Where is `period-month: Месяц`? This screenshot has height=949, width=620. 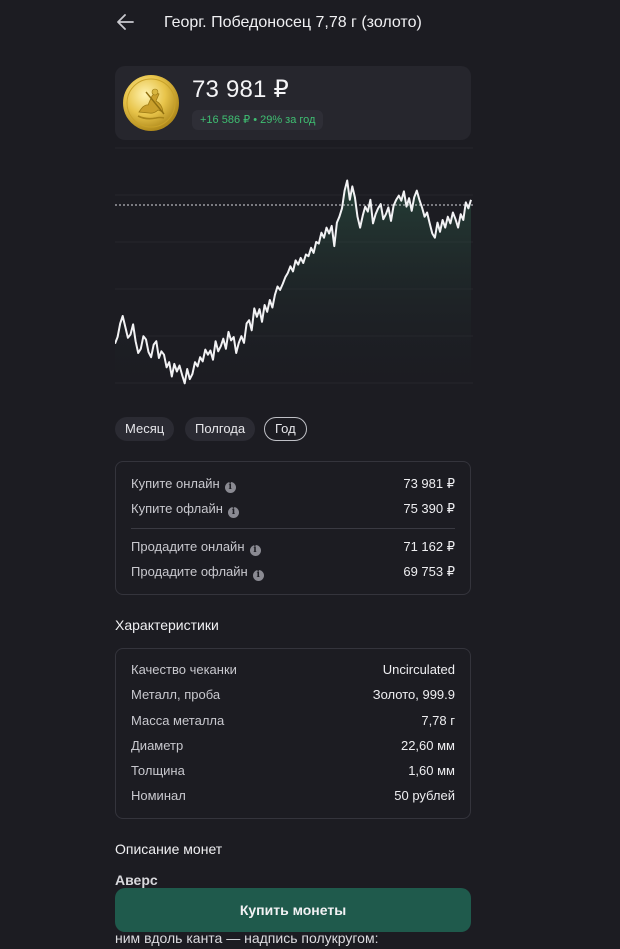
period-month: Месяц is located at coordinates (145, 429).